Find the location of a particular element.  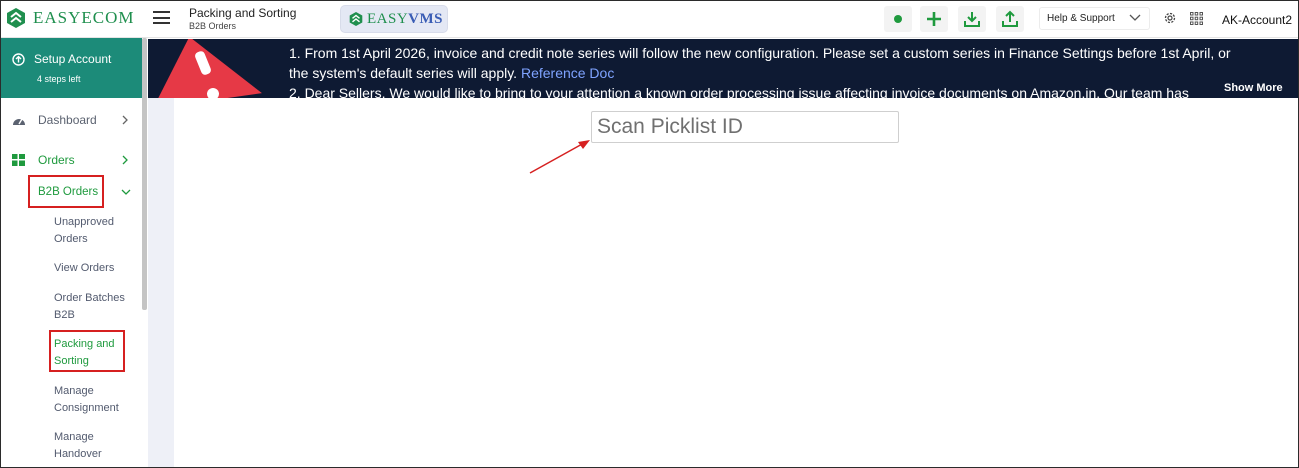

easyvms-switch-button: EASYVMS is located at coordinates (394, 19).